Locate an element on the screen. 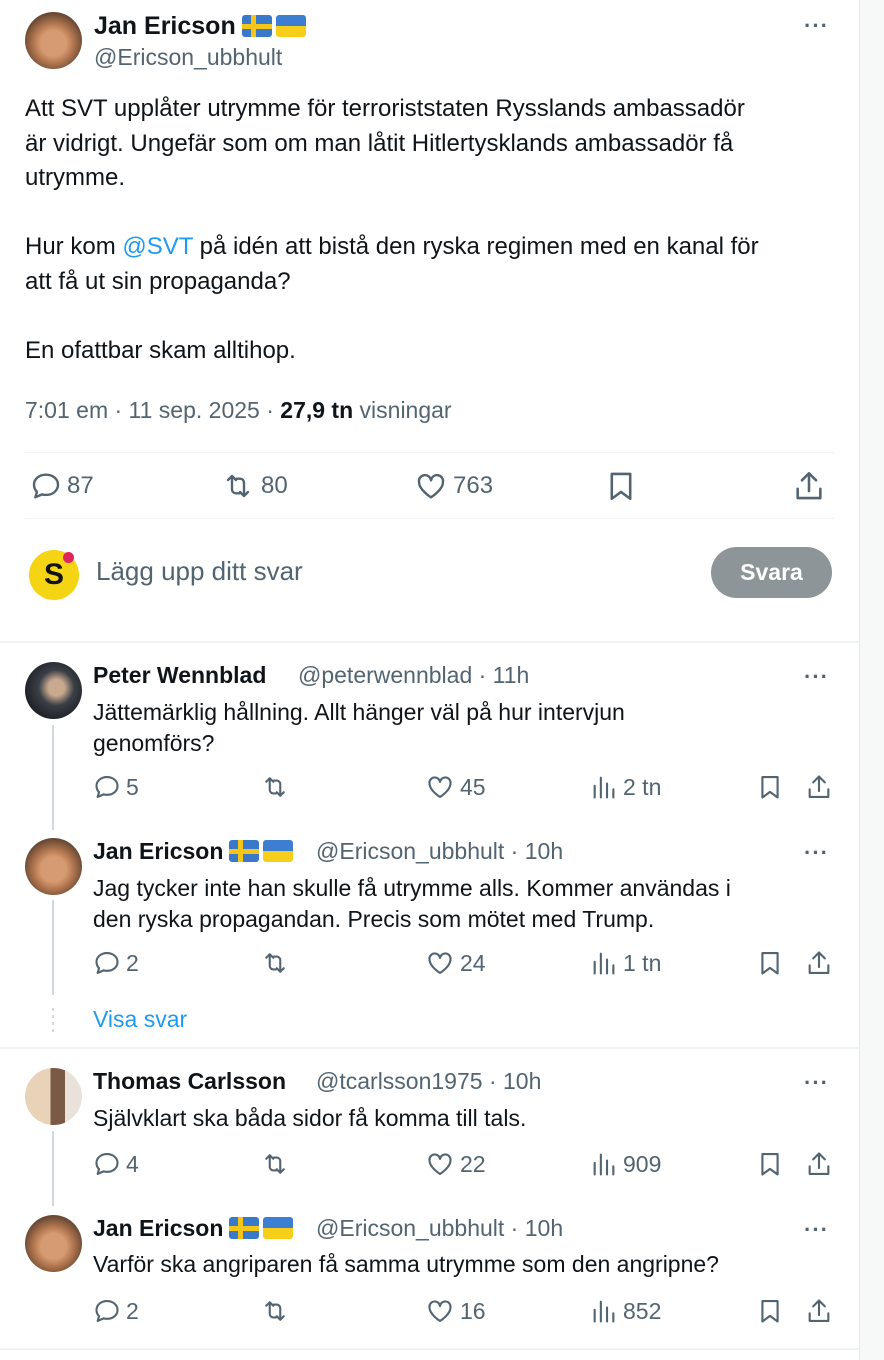 Image resolution: width=884 pixels, height=1360 pixels. views-count: 2 tn is located at coordinates (642, 786).